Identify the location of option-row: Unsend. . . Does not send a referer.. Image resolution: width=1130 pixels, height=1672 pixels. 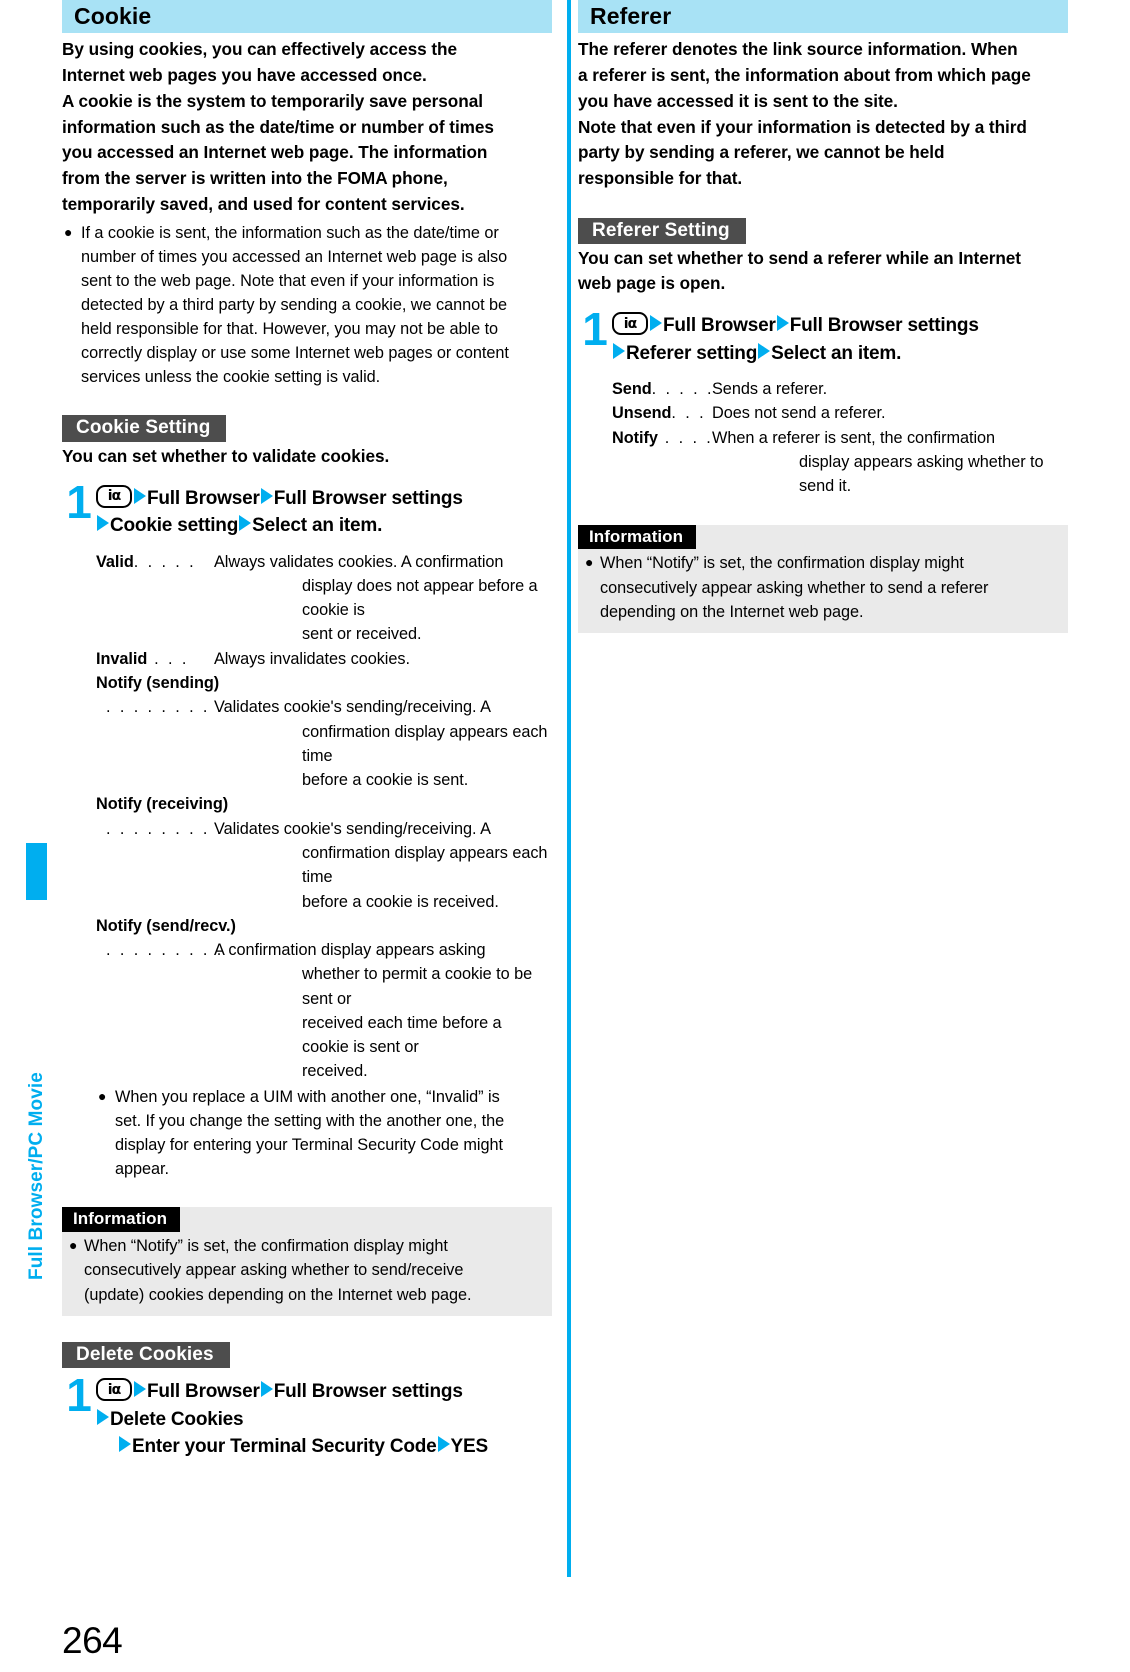
(840, 413).